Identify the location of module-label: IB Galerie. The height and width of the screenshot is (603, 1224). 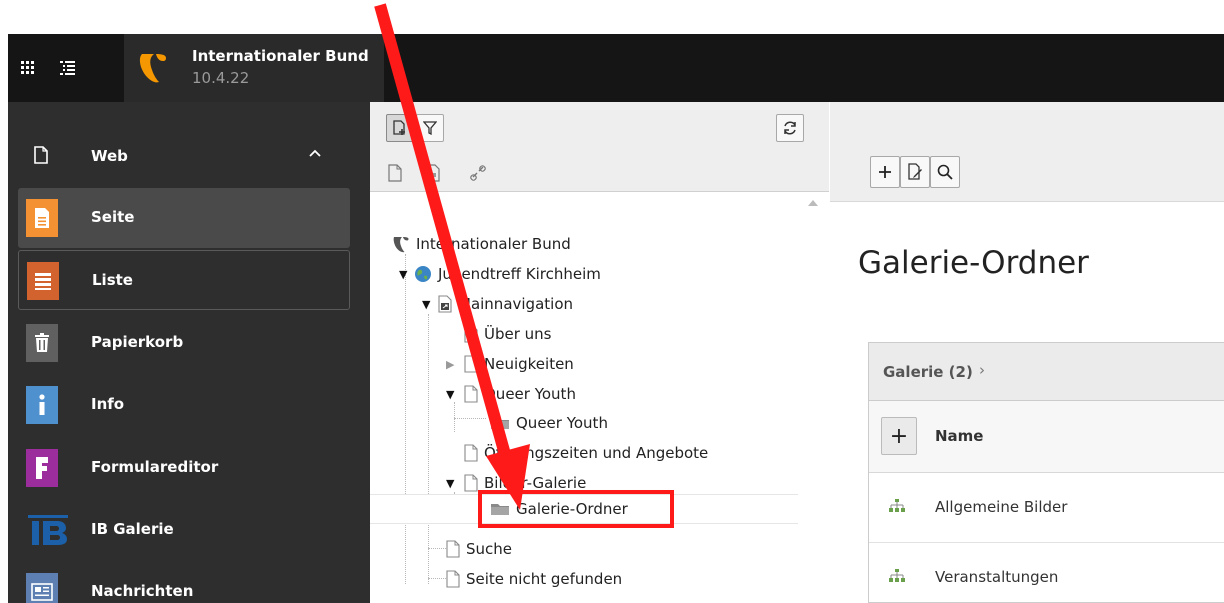
(132, 529).